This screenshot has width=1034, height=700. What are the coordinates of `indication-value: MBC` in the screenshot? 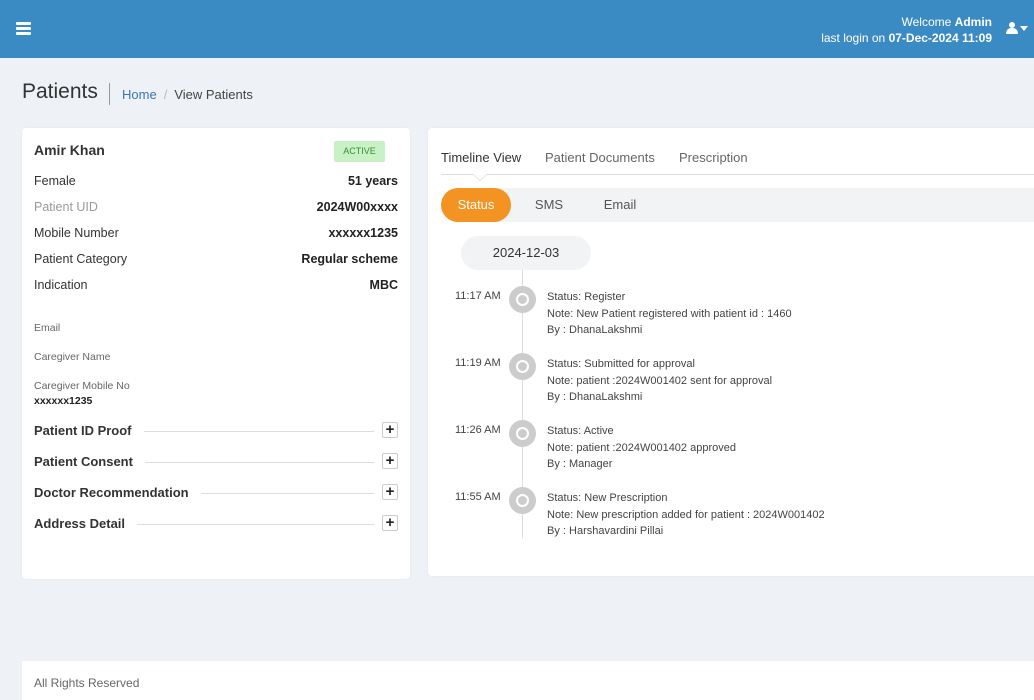 It's located at (383, 285).